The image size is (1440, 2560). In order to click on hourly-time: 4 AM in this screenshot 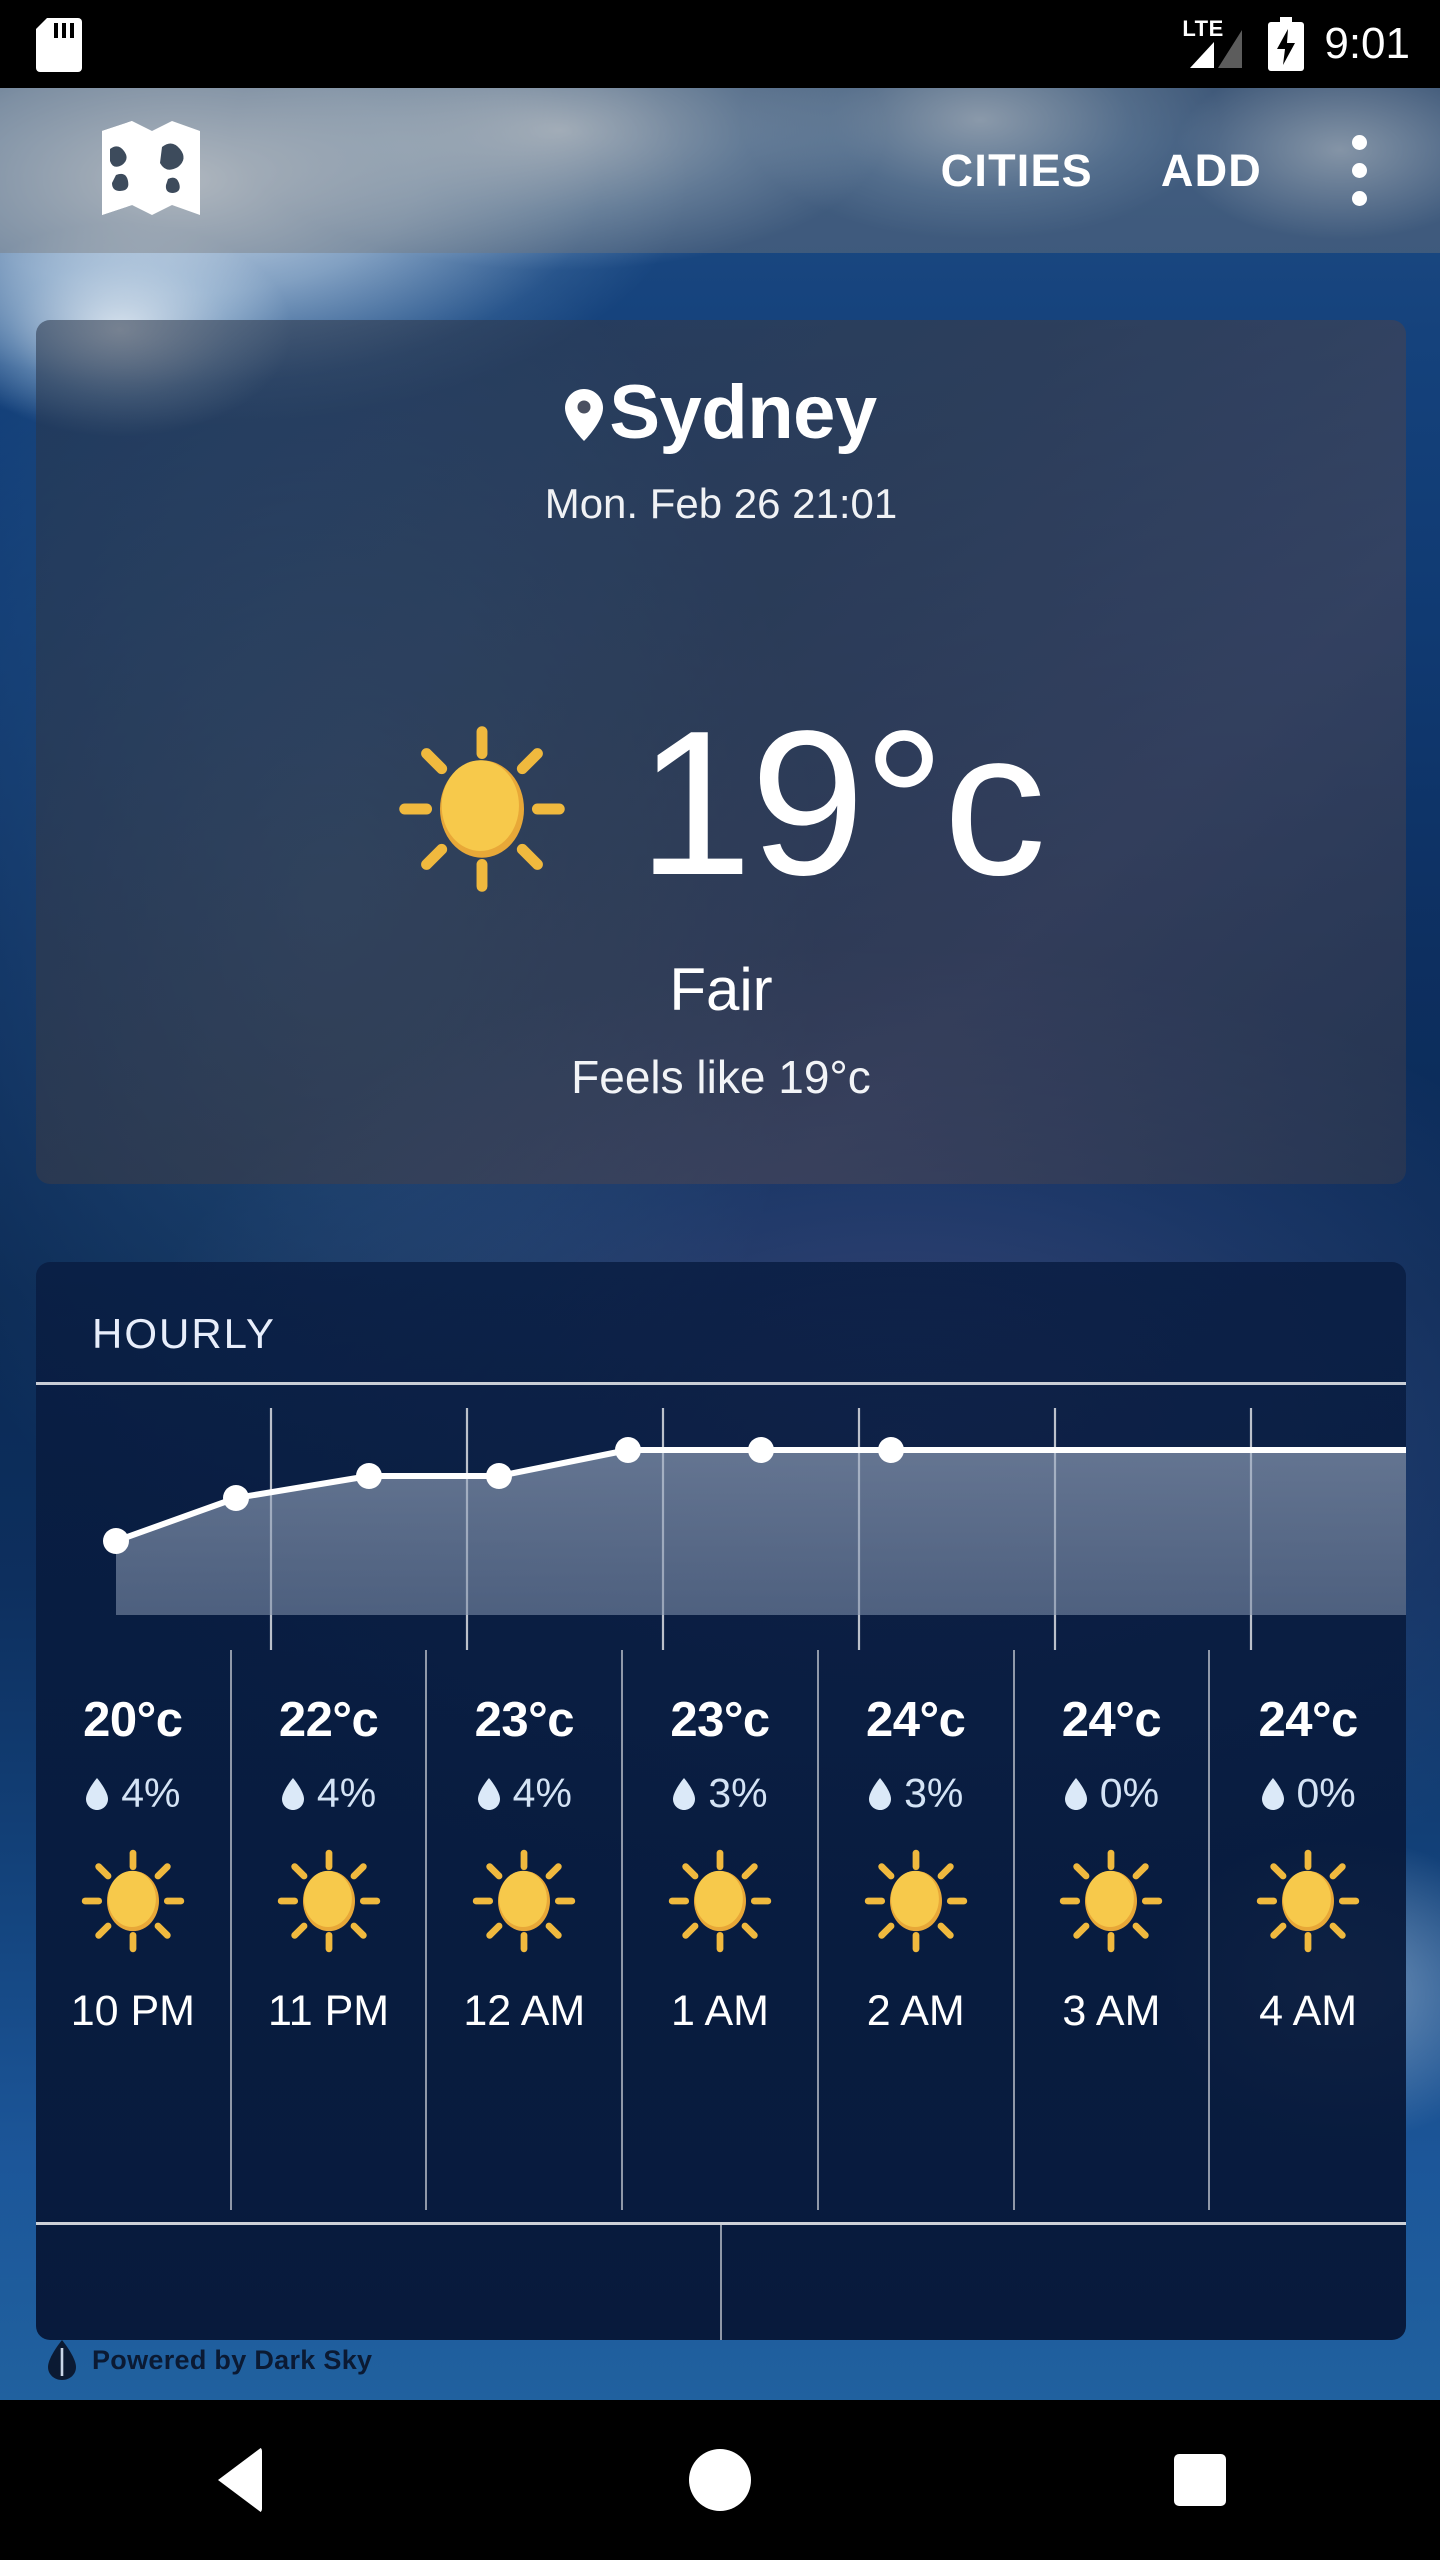, I will do `click(1308, 2011)`.